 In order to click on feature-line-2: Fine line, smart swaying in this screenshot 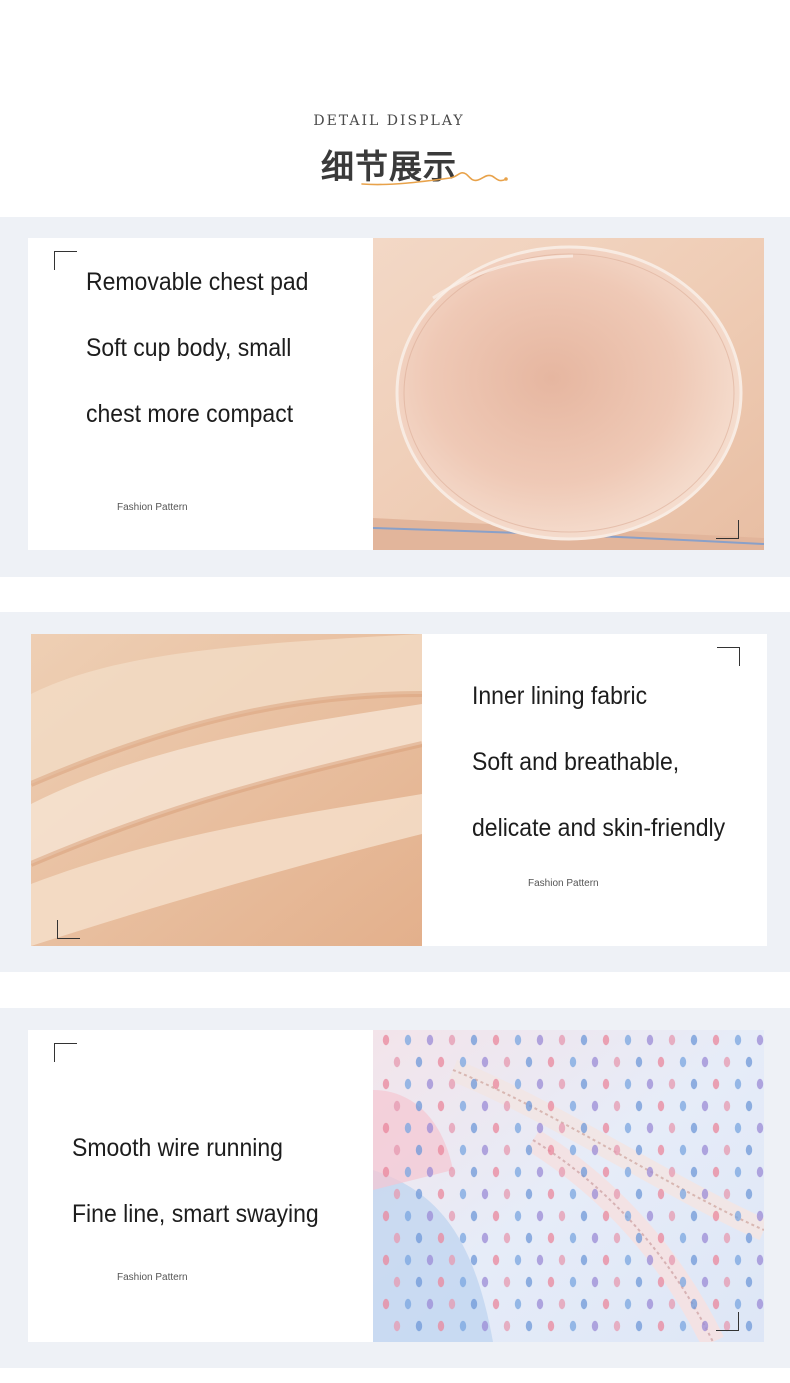, I will do `click(195, 1214)`.